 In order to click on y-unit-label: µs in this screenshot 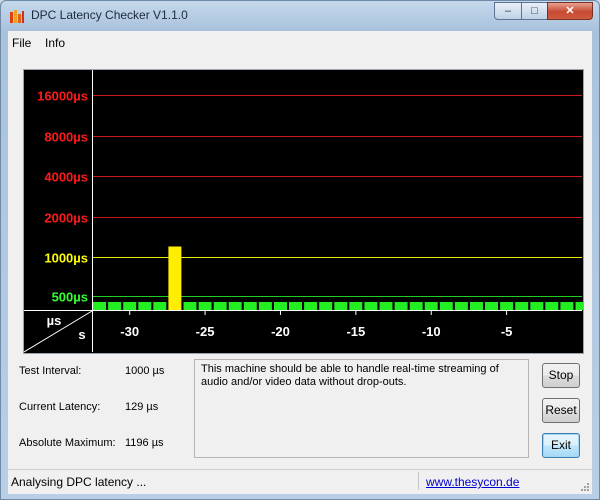, I will do `click(54, 320)`.